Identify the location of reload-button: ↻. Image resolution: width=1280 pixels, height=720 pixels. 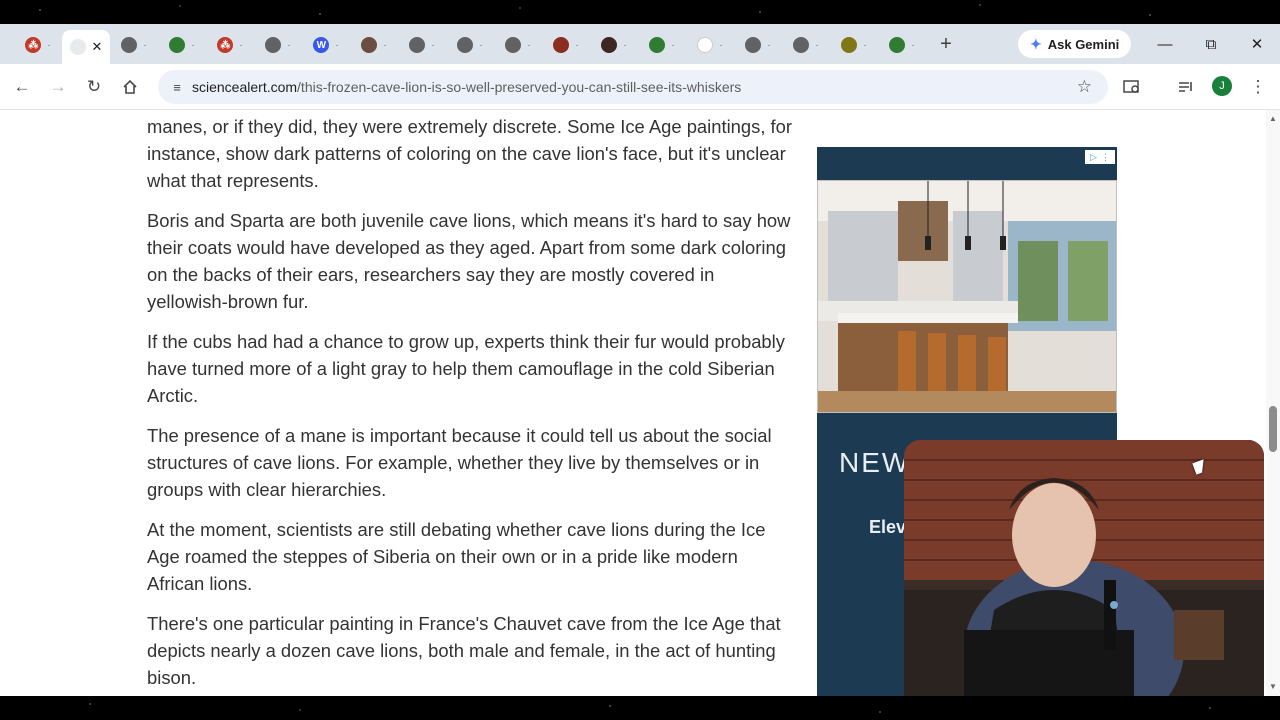
(94, 87).